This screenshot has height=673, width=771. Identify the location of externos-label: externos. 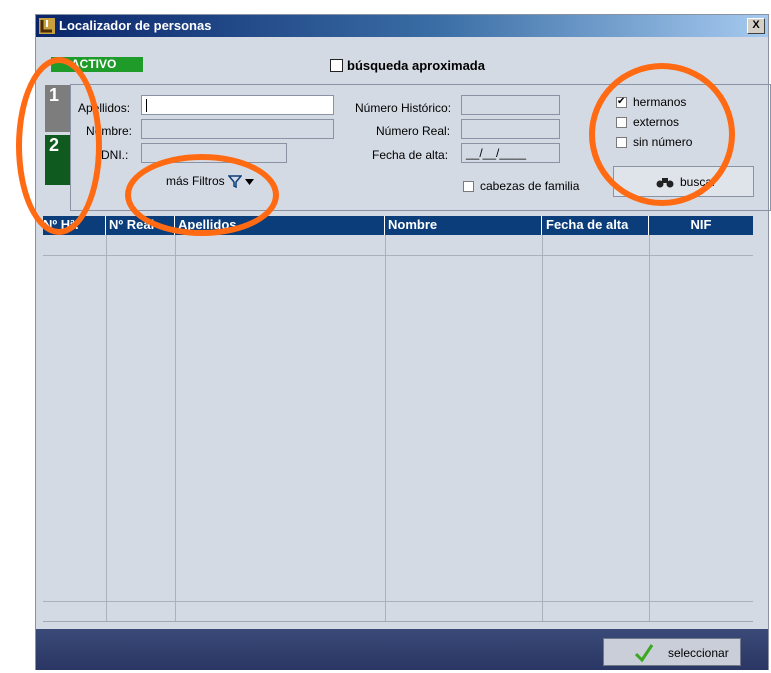
(656, 122).